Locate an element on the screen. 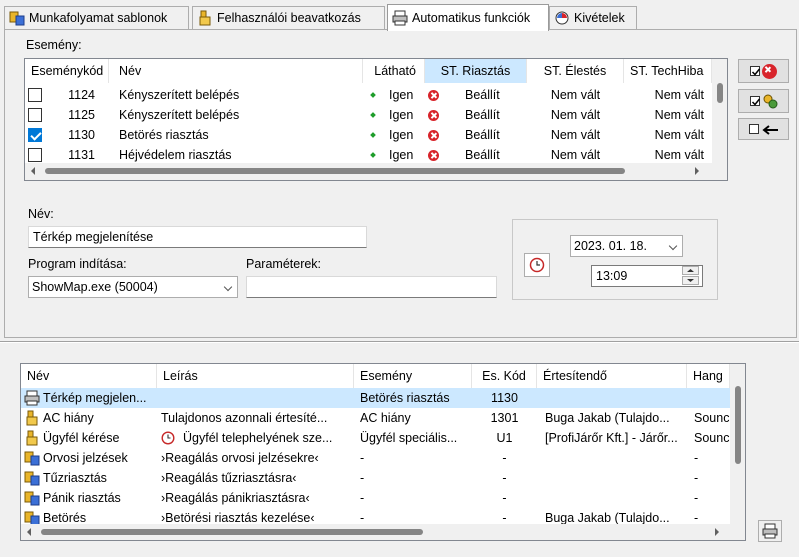 The width and height of the screenshot is (799, 557). uncheck-all-button is located at coordinates (763, 129).